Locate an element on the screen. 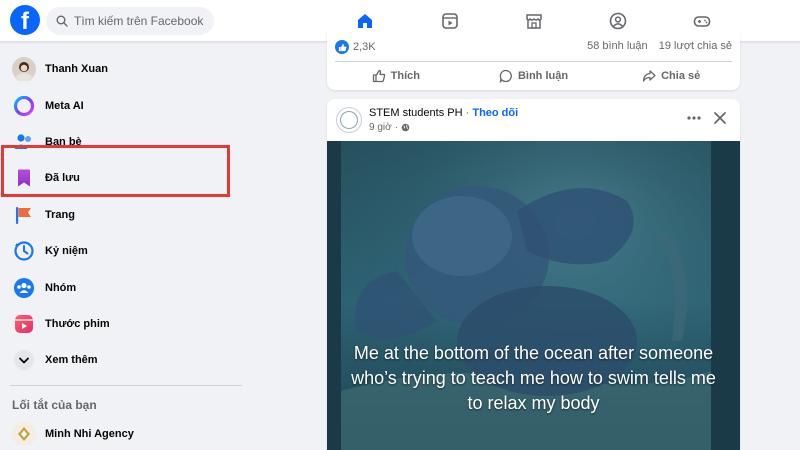 Image resolution: width=800 pixels, height=450 pixels. page-avatar is located at coordinates (349, 120).